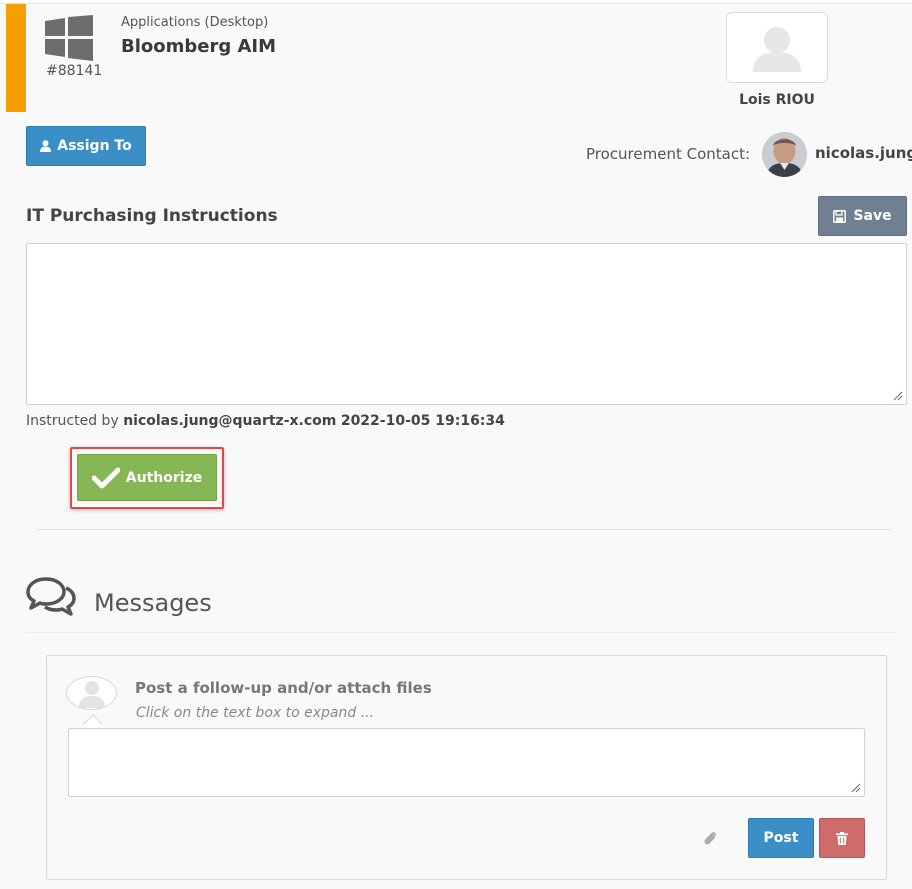  Describe the element at coordinates (105, 477) in the screenshot. I see `checkmark-icon` at that location.